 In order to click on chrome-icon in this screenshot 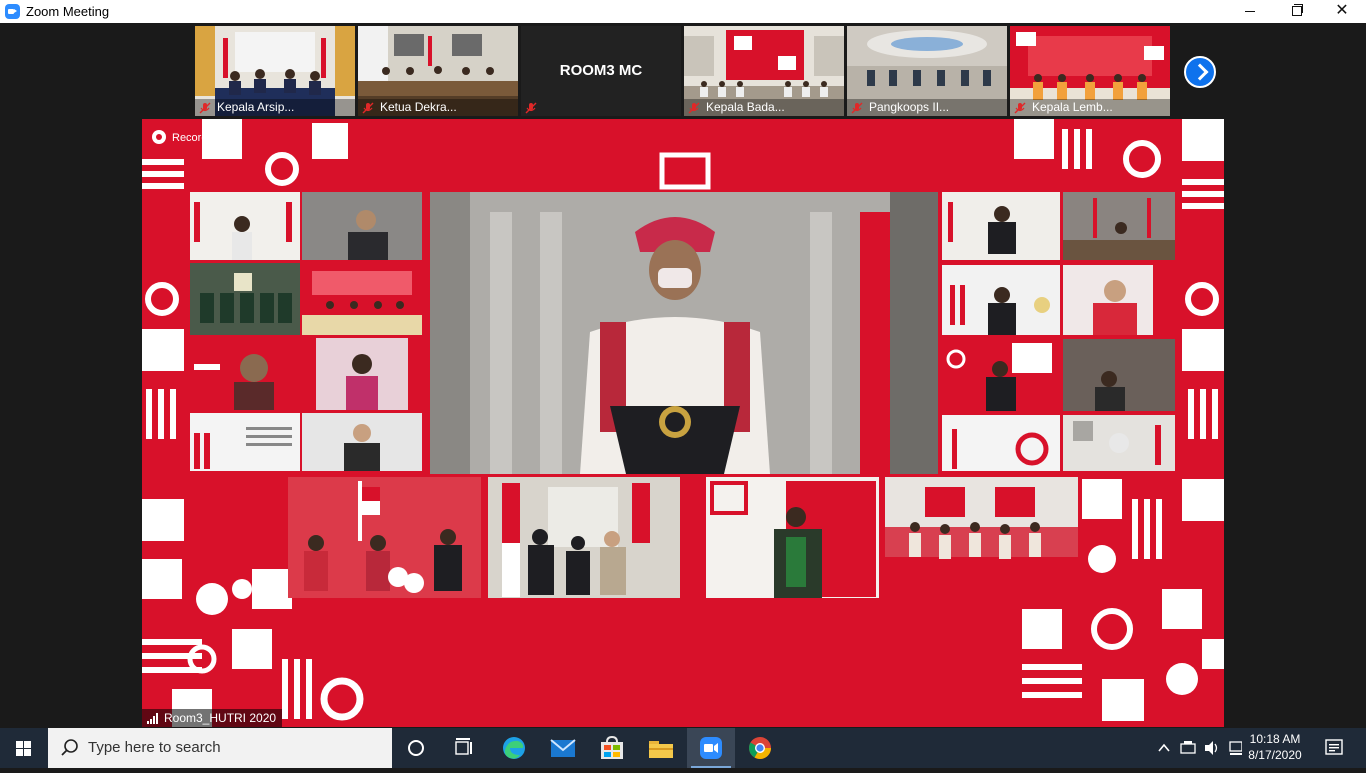, I will do `click(760, 748)`.